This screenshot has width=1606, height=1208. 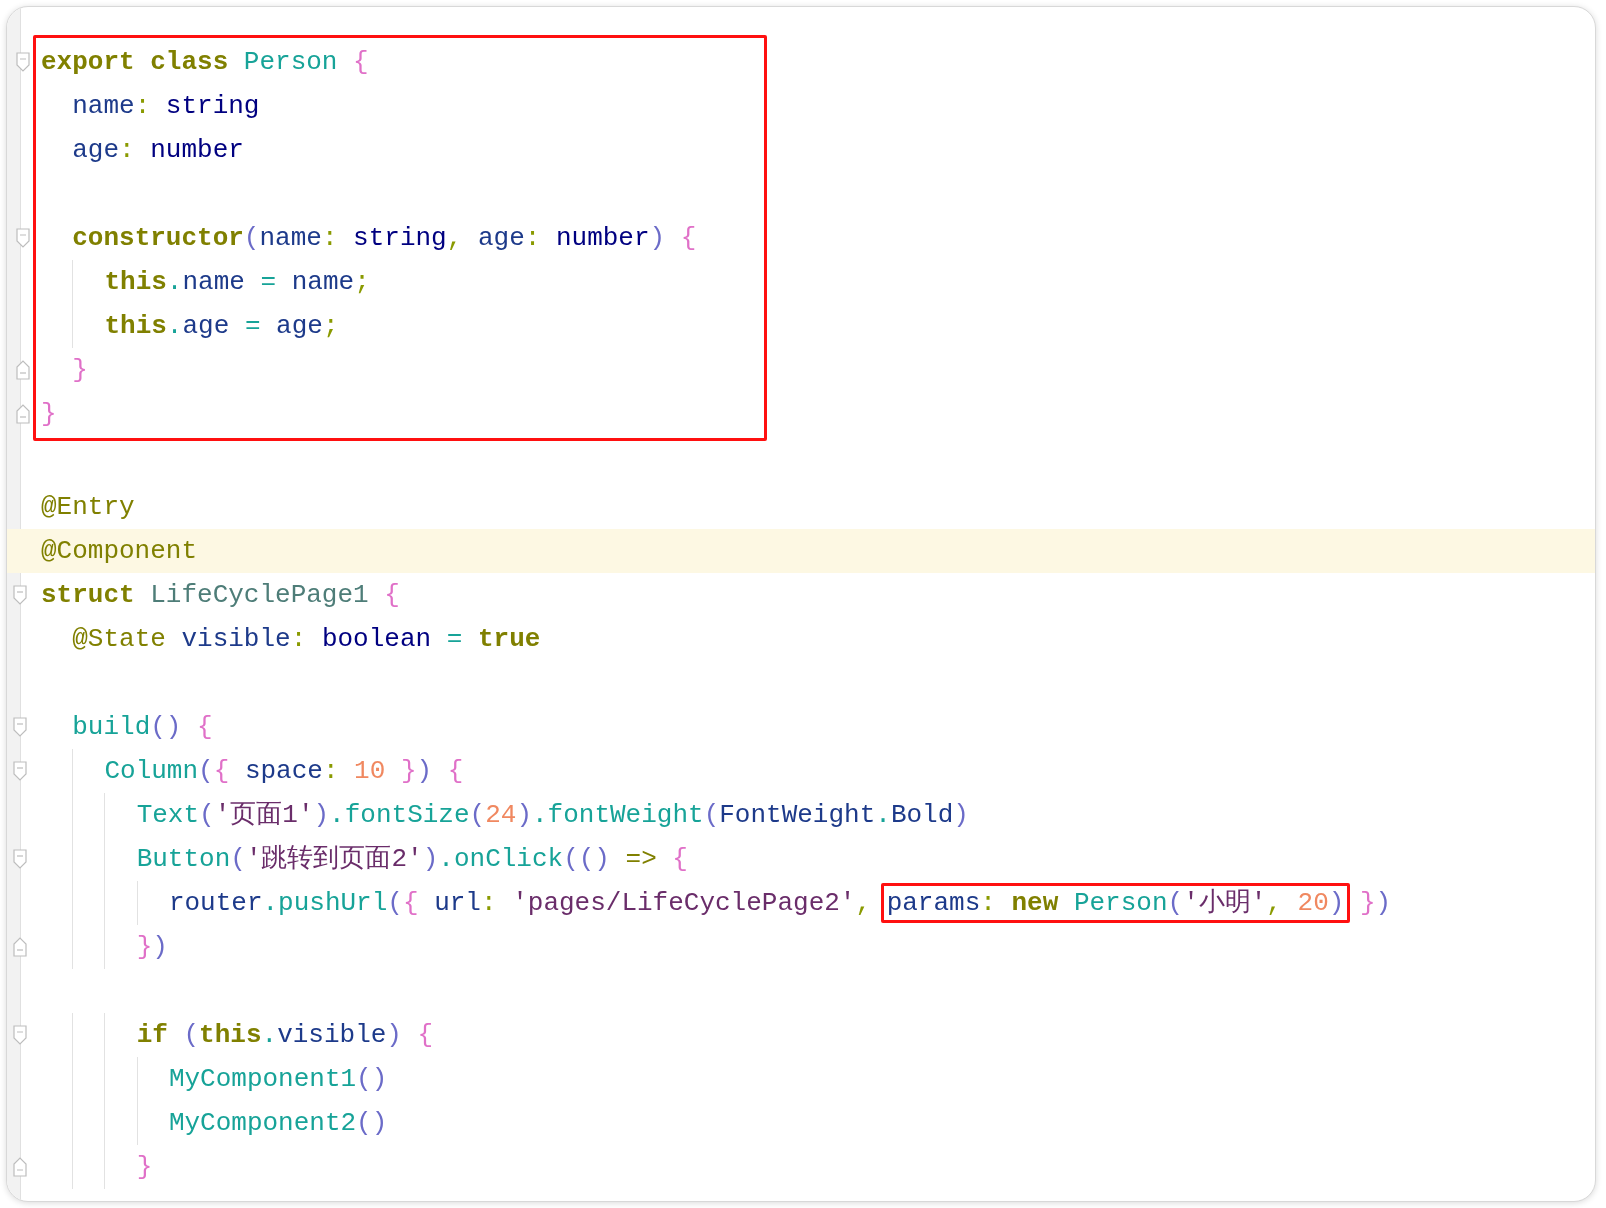 What do you see at coordinates (183, 859) in the screenshot?
I see `function-name: Button` at bounding box center [183, 859].